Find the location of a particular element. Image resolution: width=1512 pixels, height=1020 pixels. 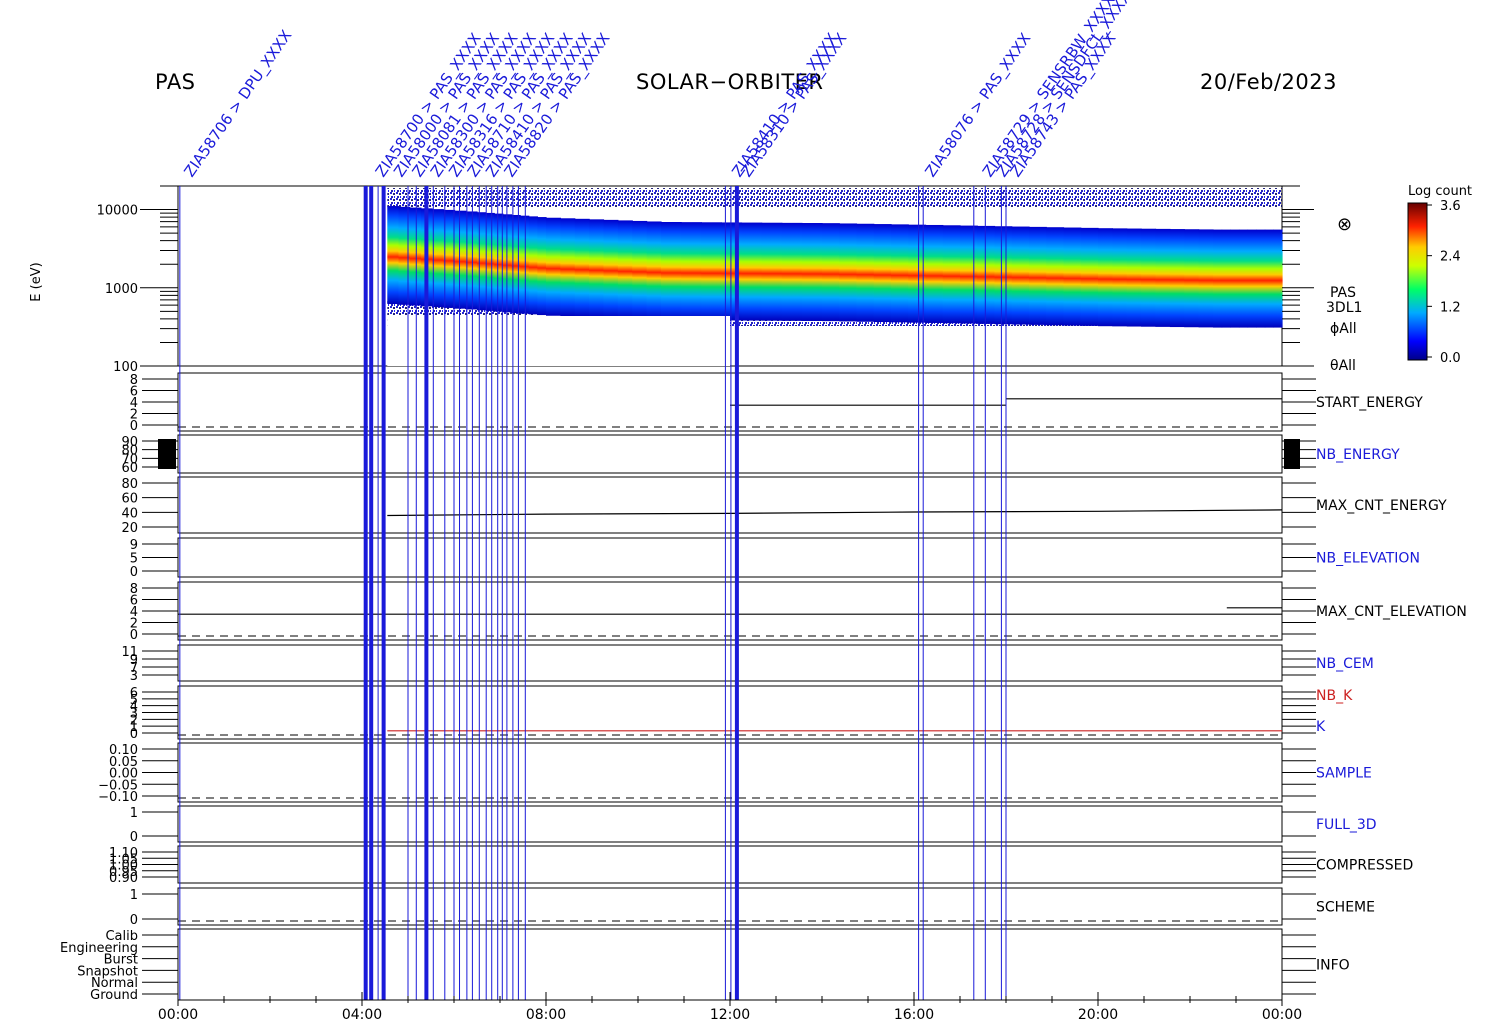

panel-label: FULL_3D is located at coordinates (1346, 825).